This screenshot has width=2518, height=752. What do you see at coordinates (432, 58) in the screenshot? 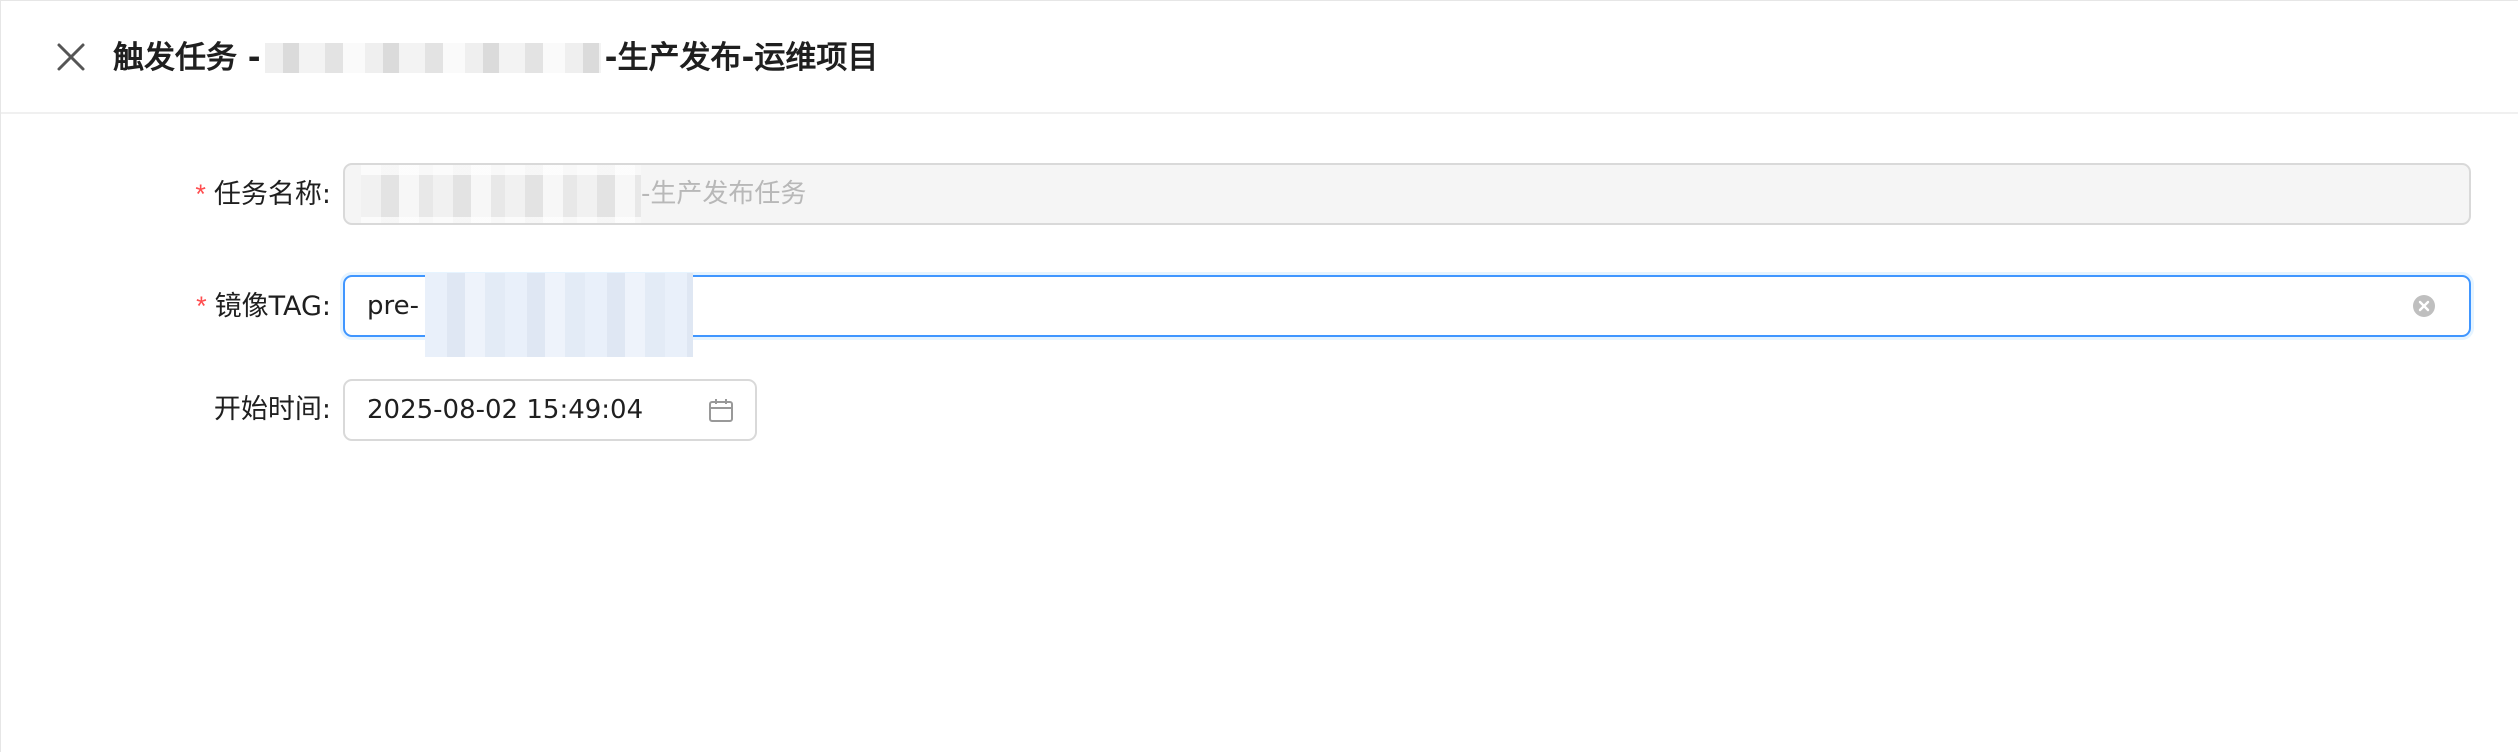
I see `redacted-project-name` at bounding box center [432, 58].